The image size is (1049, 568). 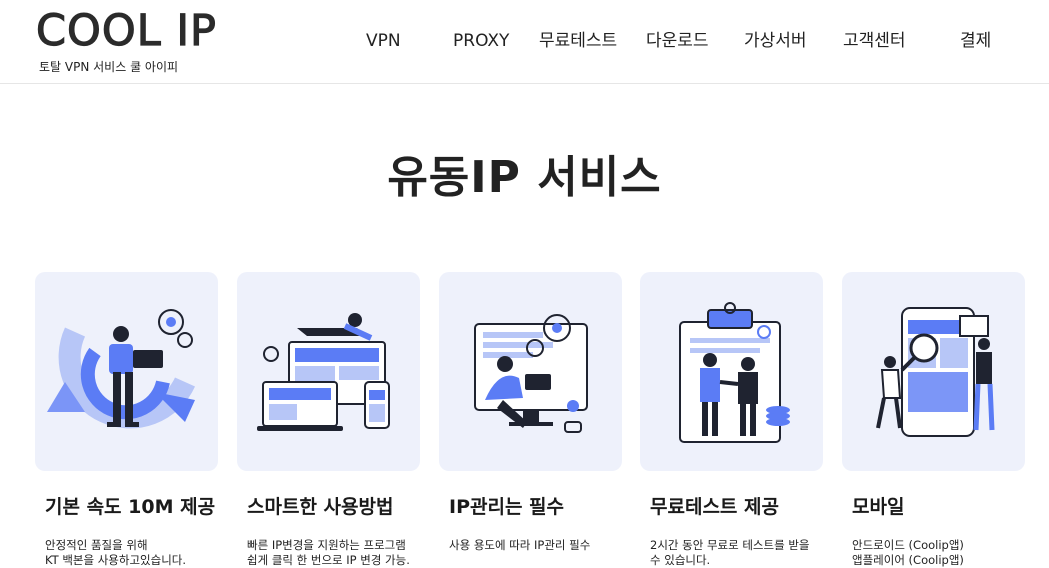 I want to click on card-desc-line: 사용 용도에 따라 IP관리 필수, so click(x=520, y=545).